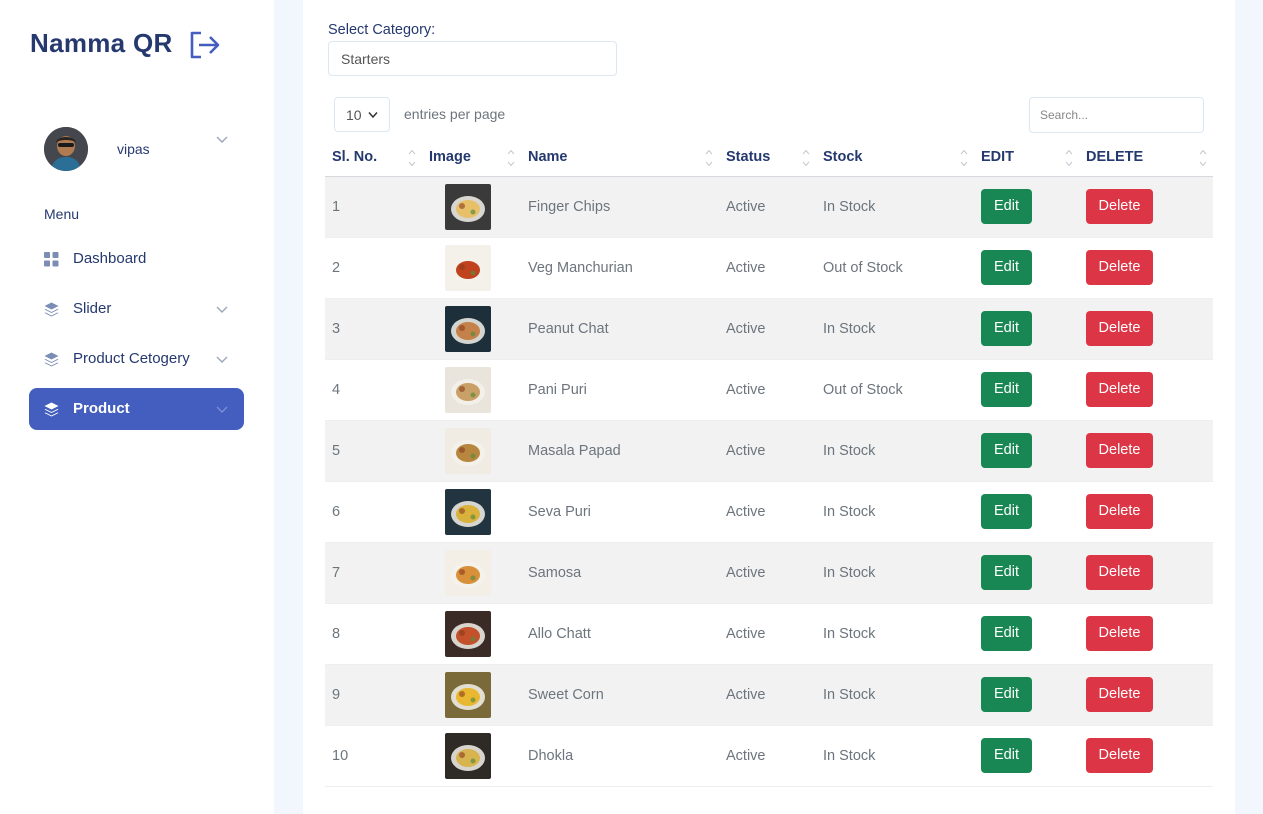 The width and height of the screenshot is (1263, 814). I want to click on column-header: EDIT, so click(1026, 157).